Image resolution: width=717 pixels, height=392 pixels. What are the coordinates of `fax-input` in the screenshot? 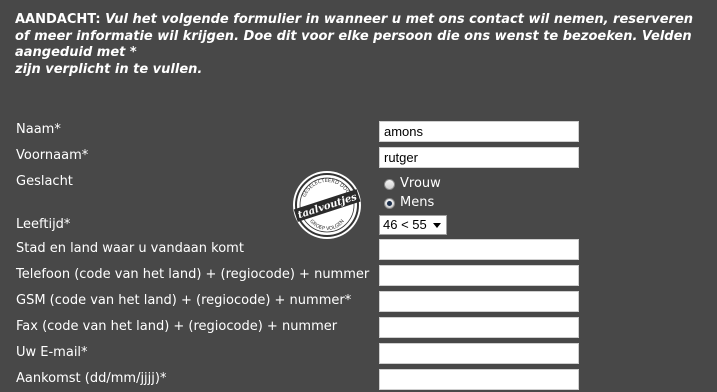 It's located at (479, 327).